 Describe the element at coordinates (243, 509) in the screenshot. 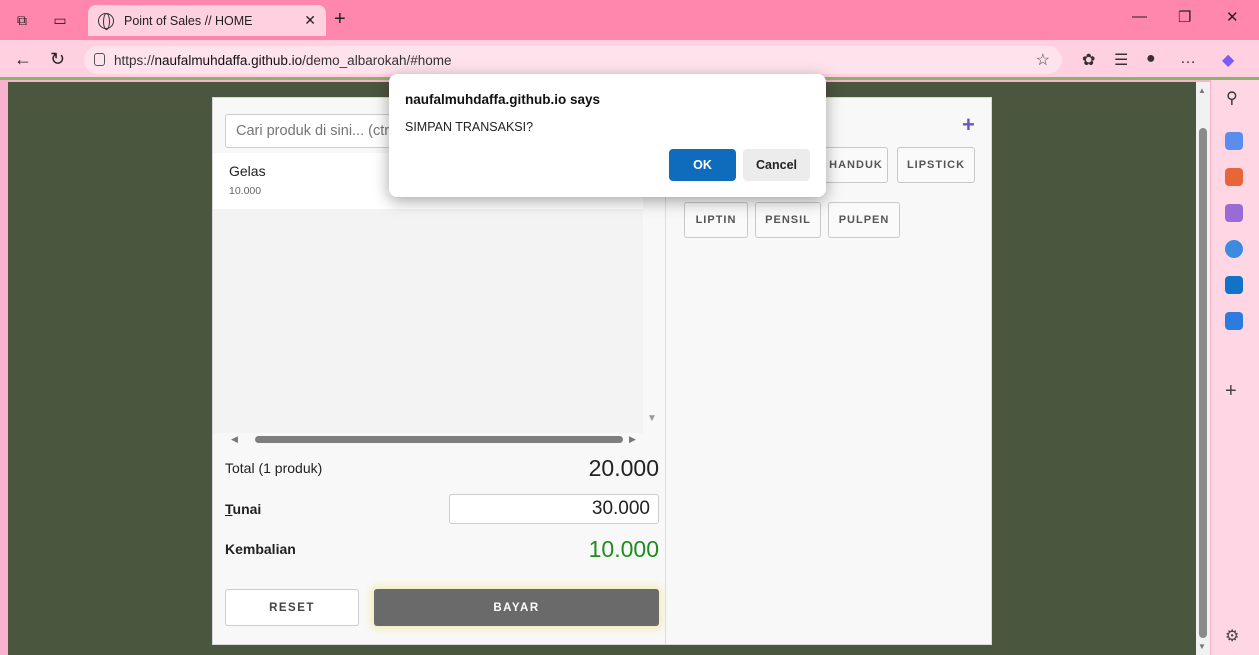

I see `cash-label: Tunai` at that location.